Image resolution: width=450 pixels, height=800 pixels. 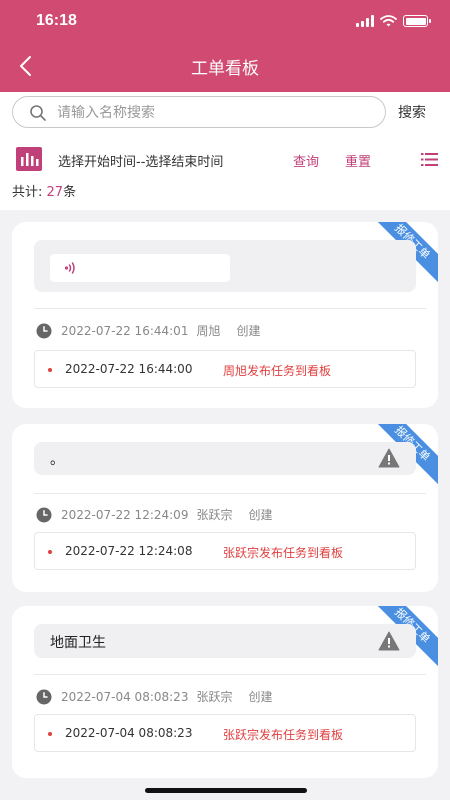 I want to click on page-title: 工单看板, so click(x=225, y=69).